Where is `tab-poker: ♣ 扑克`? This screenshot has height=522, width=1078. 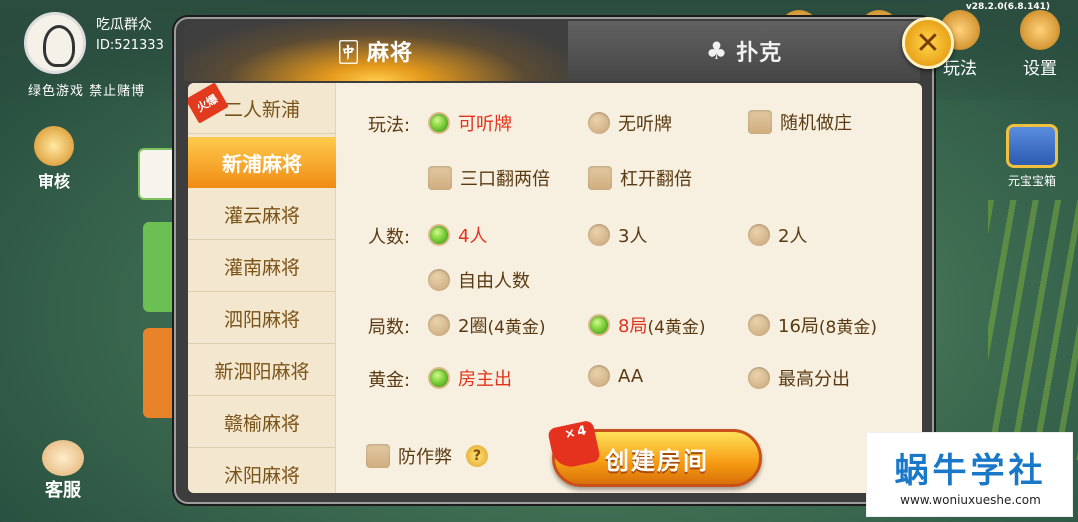 tab-poker: ♣ 扑克 is located at coordinates (744, 51).